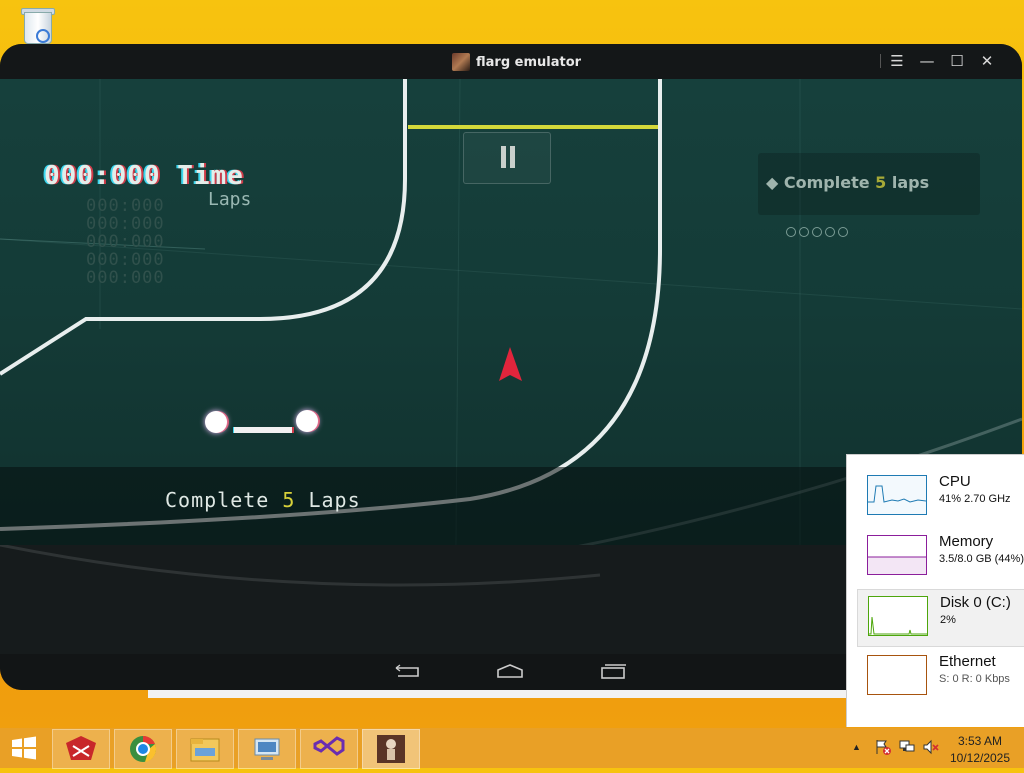  I want to click on minimize-button: —, so click(927, 61).